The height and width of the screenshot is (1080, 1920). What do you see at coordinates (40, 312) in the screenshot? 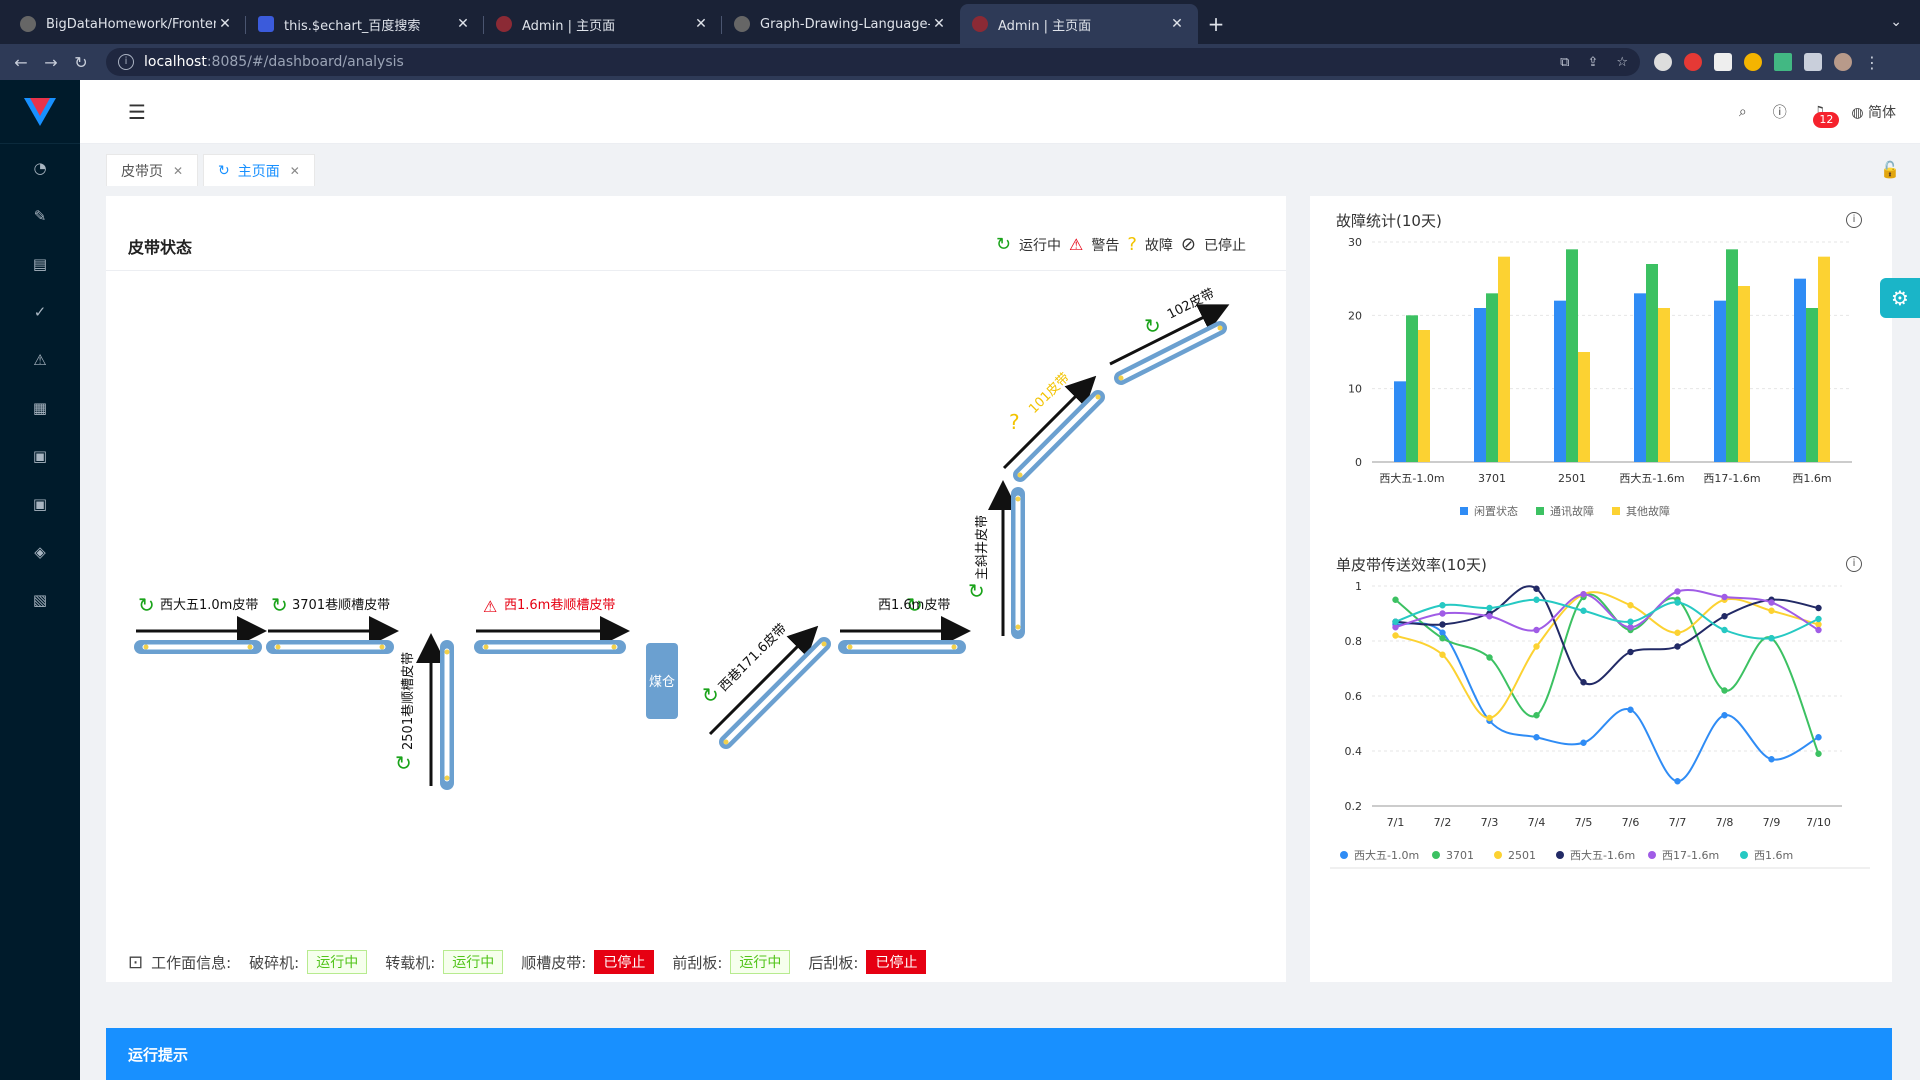
I see `check-circle-icon: ✓` at bounding box center [40, 312].